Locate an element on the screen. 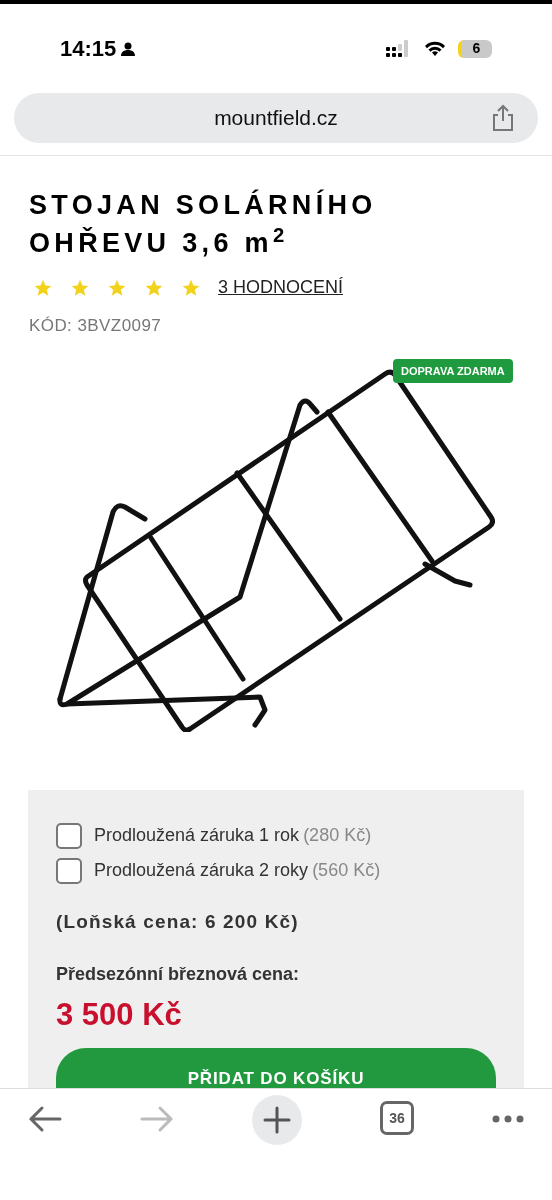  warranty-price: (280 Kč) is located at coordinates (337, 835).